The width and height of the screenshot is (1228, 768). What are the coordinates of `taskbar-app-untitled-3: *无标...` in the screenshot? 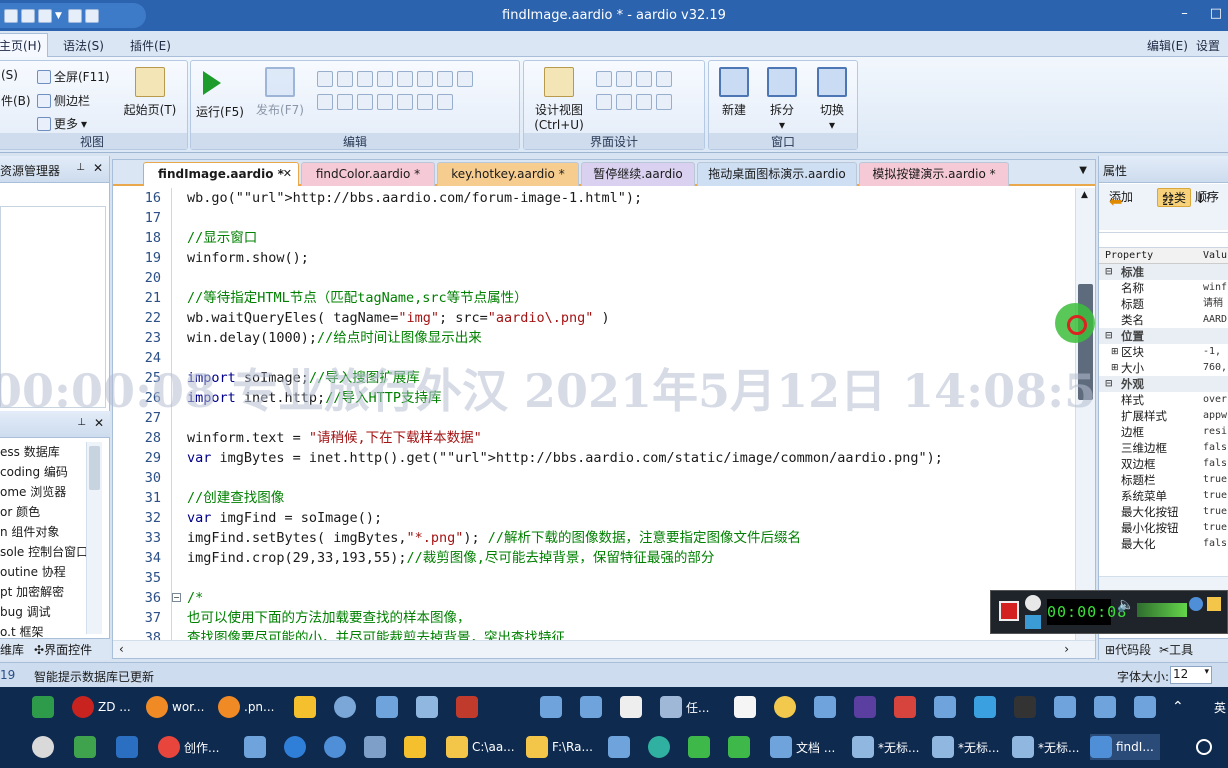 It's located at (1045, 747).